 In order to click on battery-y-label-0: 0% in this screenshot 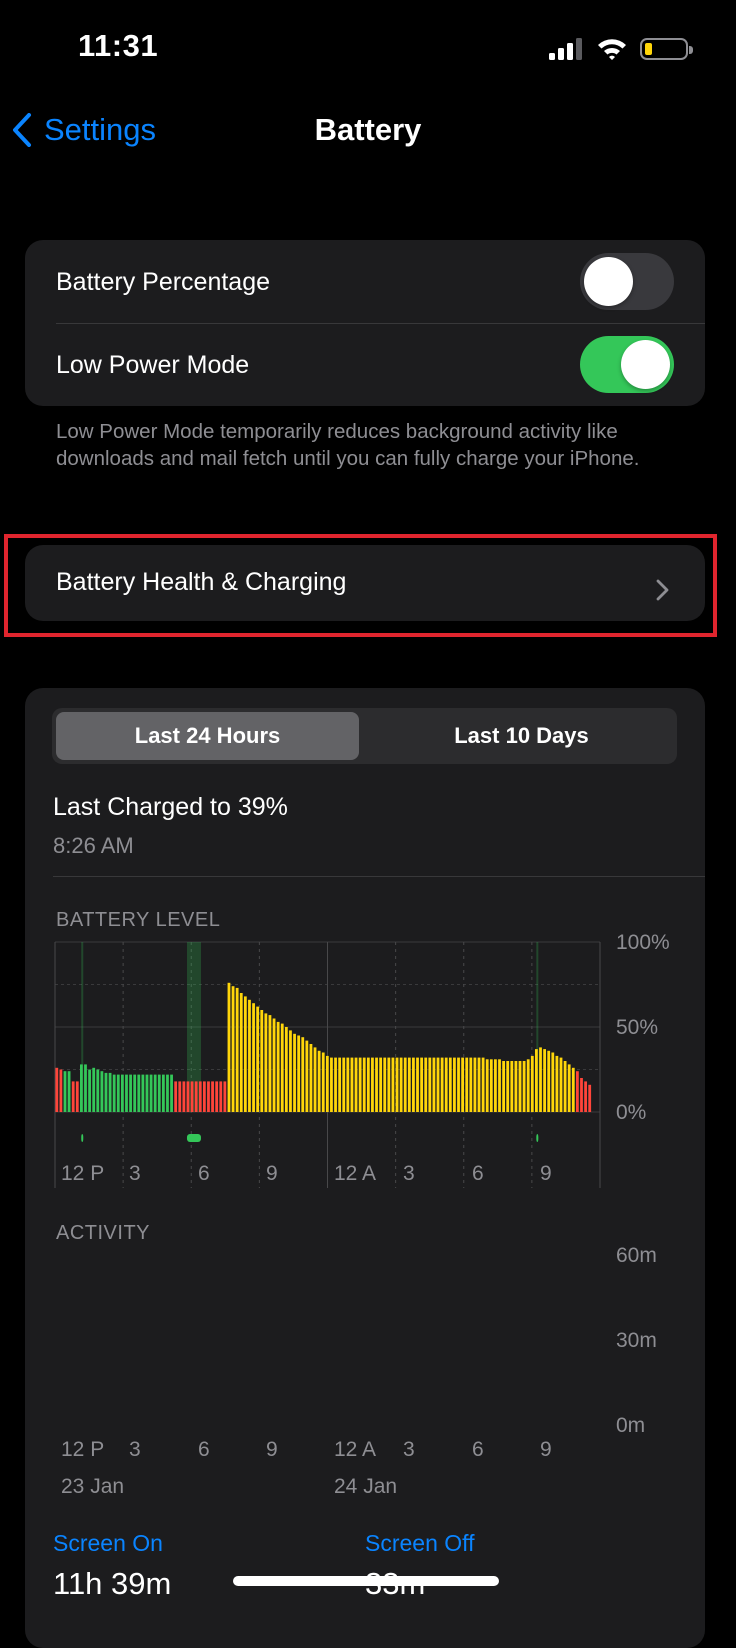, I will do `click(631, 1112)`.